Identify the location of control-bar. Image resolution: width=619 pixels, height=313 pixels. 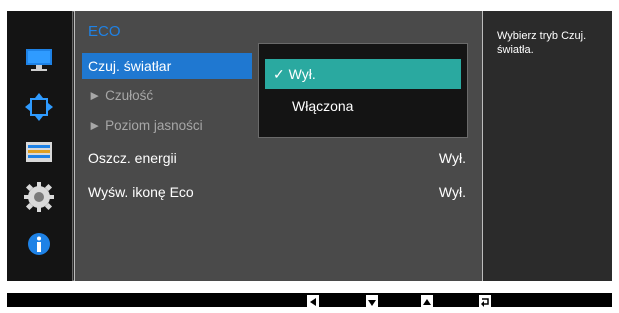
(309, 300).